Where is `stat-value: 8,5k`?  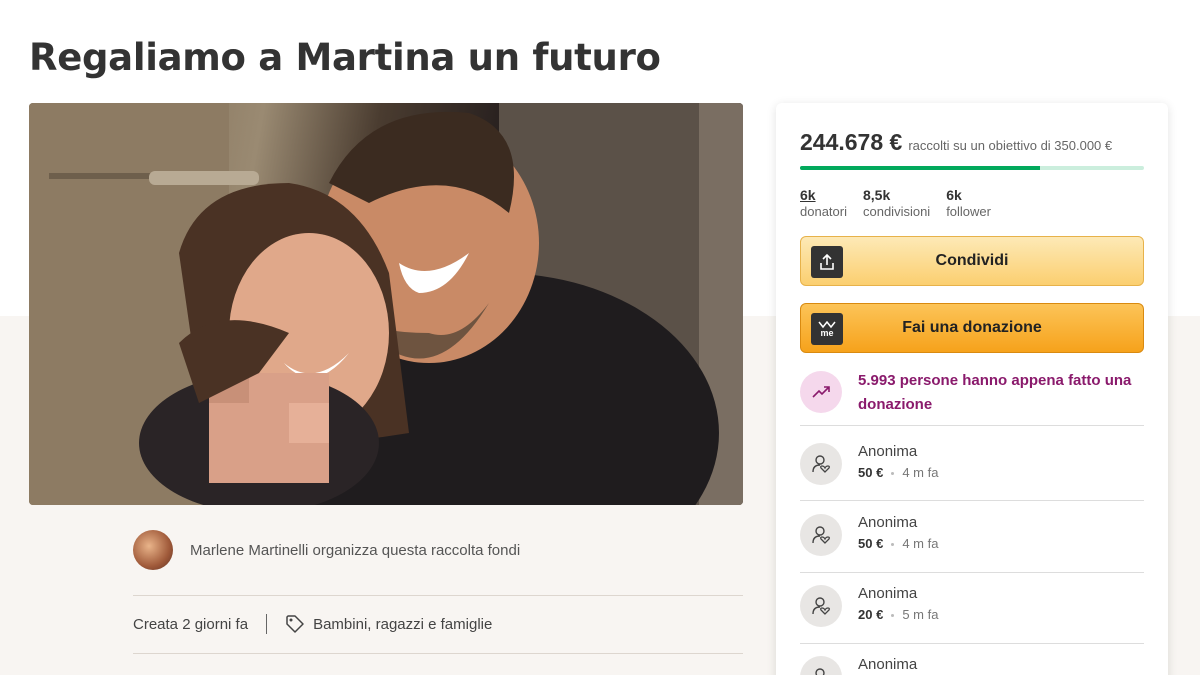 stat-value: 8,5k is located at coordinates (876, 195).